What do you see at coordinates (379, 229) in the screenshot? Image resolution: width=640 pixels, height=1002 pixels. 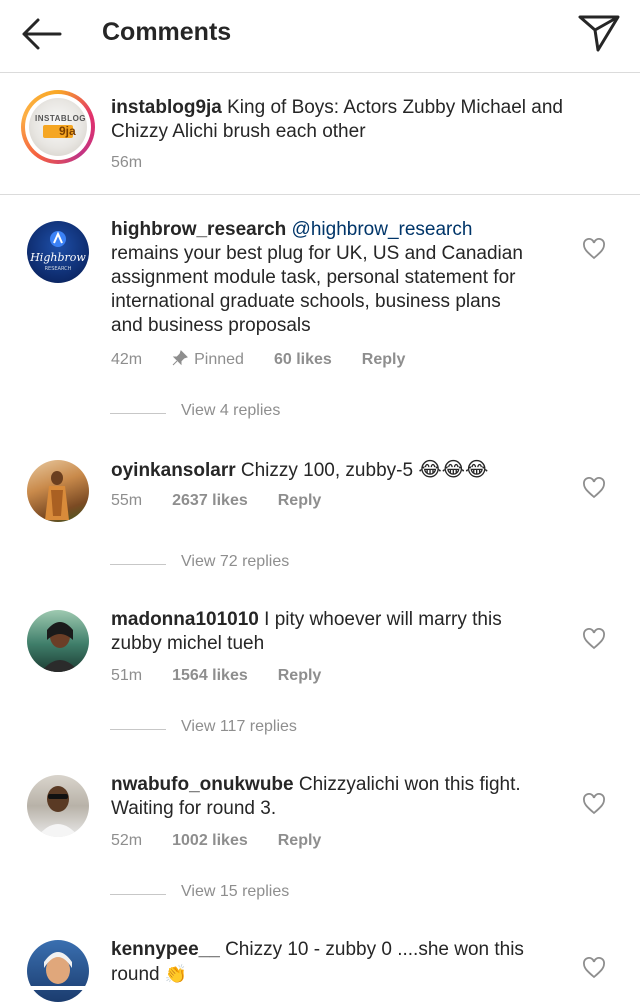 I see `mention-link: @highbrow_research` at bounding box center [379, 229].